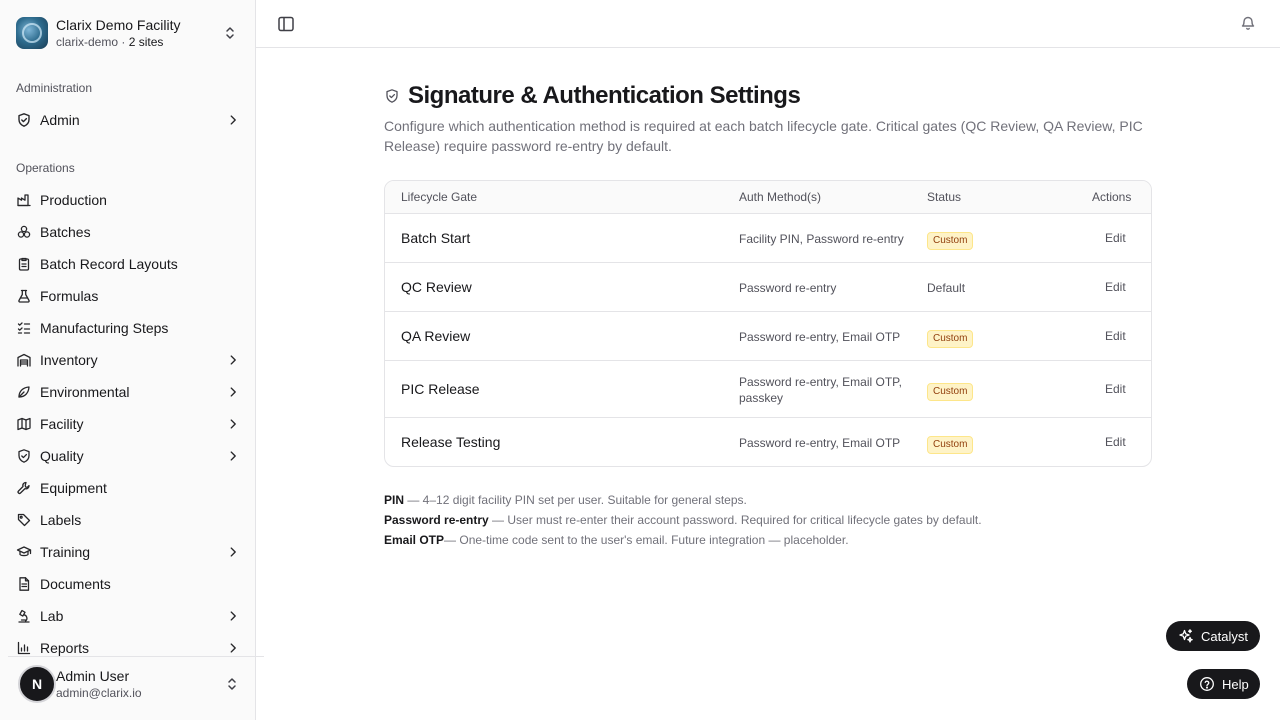 The width and height of the screenshot is (1280, 720). I want to click on sidebar-item-formulas: Formulas, so click(128, 296).